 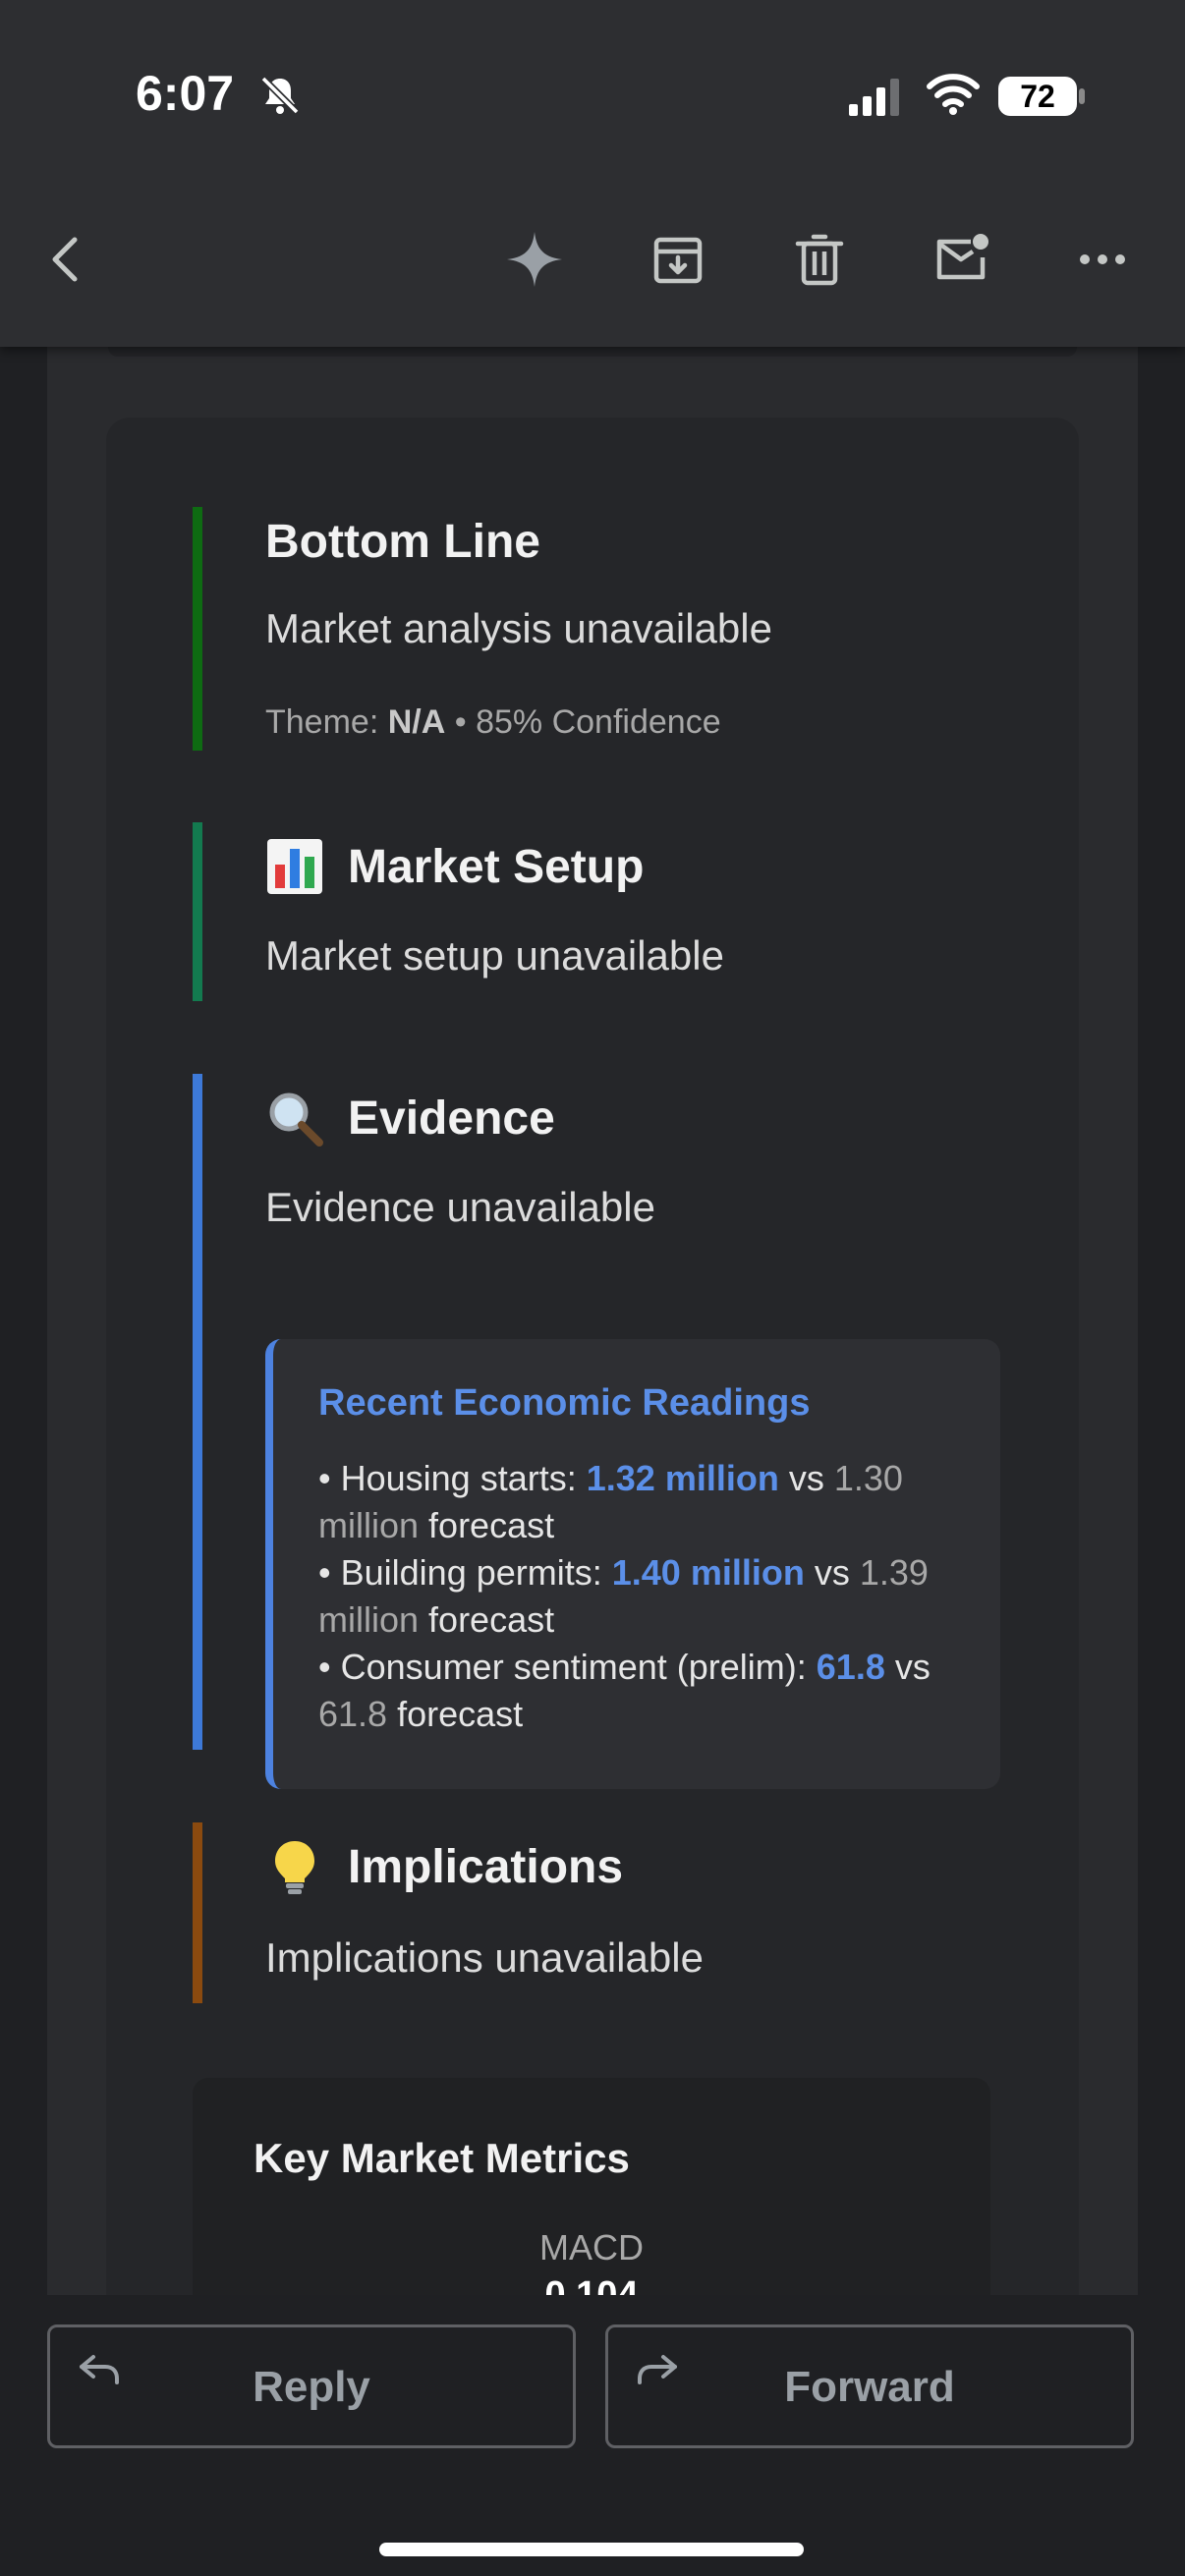 What do you see at coordinates (416, 722) in the screenshot?
I see `theme-value: N/A` at bounding box center [416, 722].